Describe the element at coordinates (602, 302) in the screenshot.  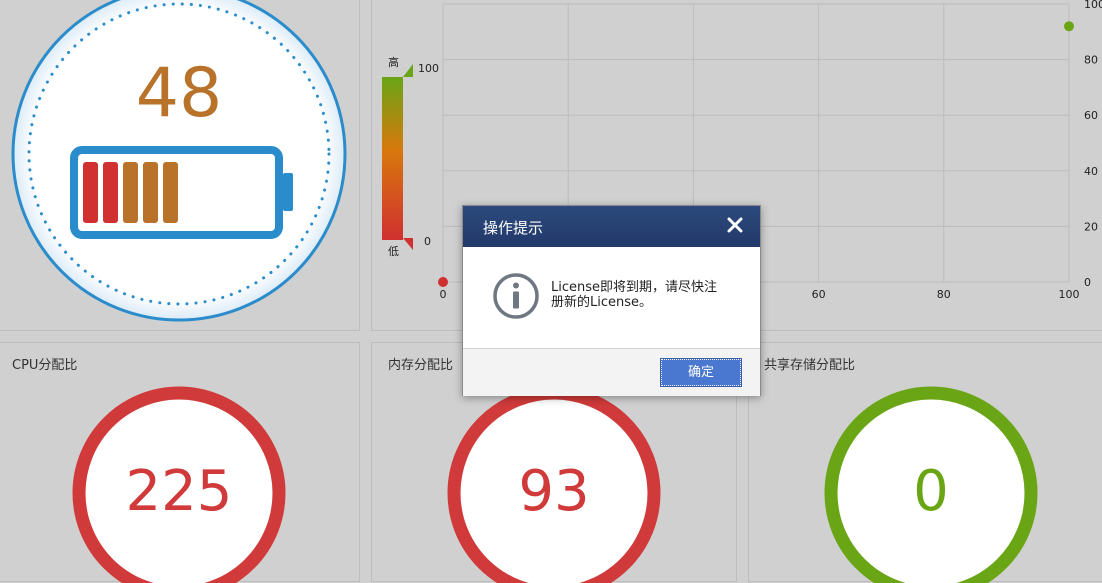
I see `dialog-message-line2: 册新的License。` at that location.